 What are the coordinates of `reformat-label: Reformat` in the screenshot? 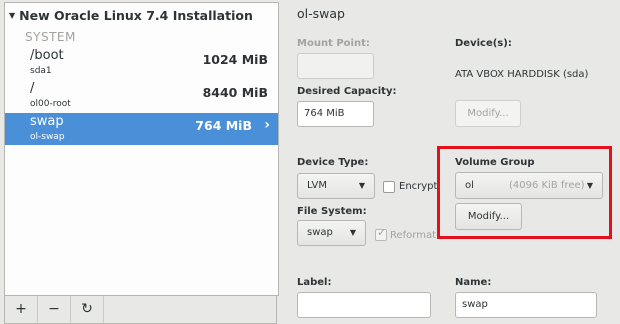 It's located at (413, 235).